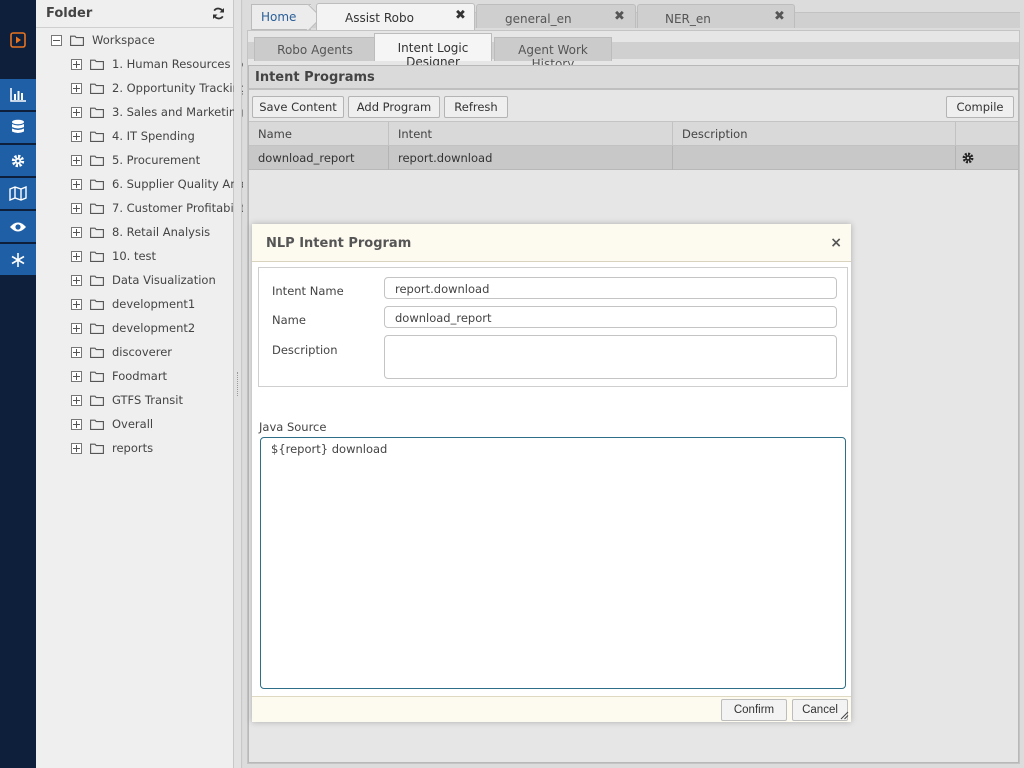  Describe the element at coordinates (633, 78) in the screenshot. I see `panel-title: Intent Programs` at that location.